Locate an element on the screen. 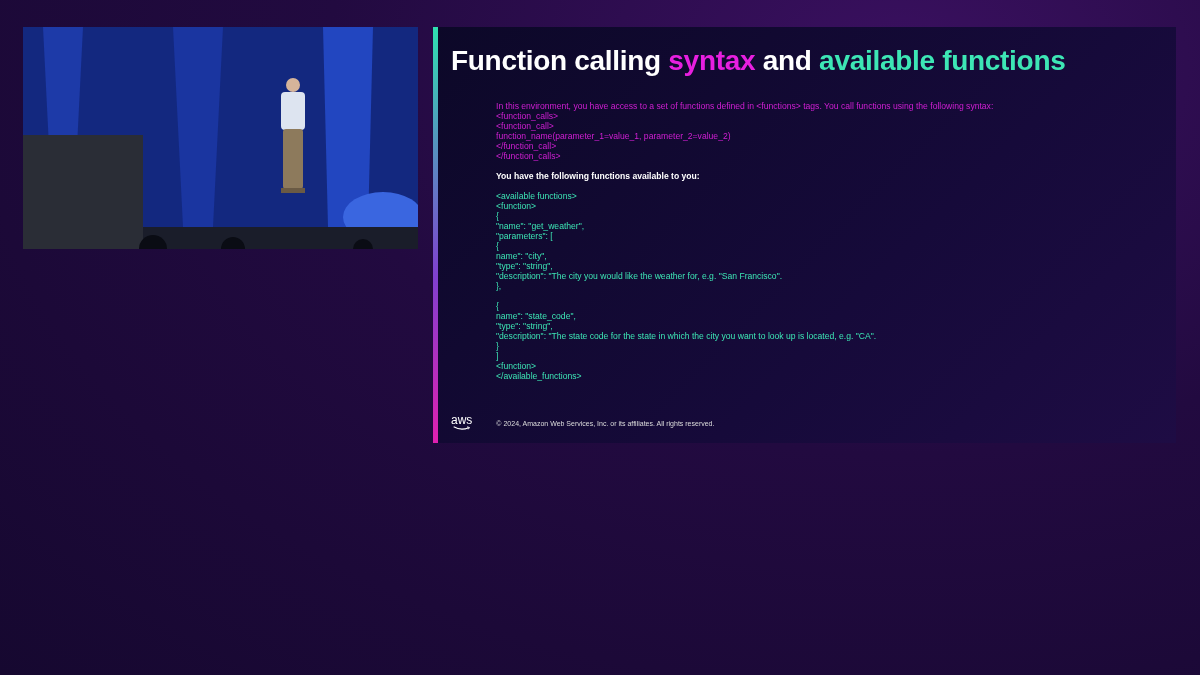 The image size is (1200, 675). code-line: name": "city", is located at coordinates (521, 256).